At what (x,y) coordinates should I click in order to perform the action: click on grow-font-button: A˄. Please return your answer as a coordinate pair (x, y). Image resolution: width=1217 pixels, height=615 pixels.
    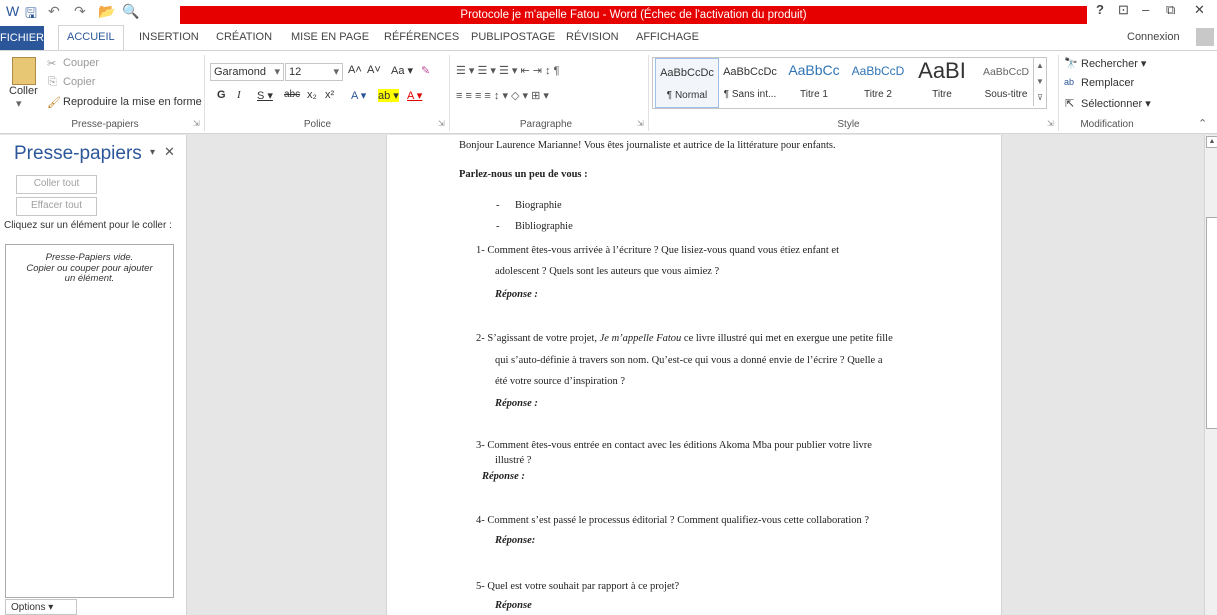
    Looking at the image, I should click on (355, 70).